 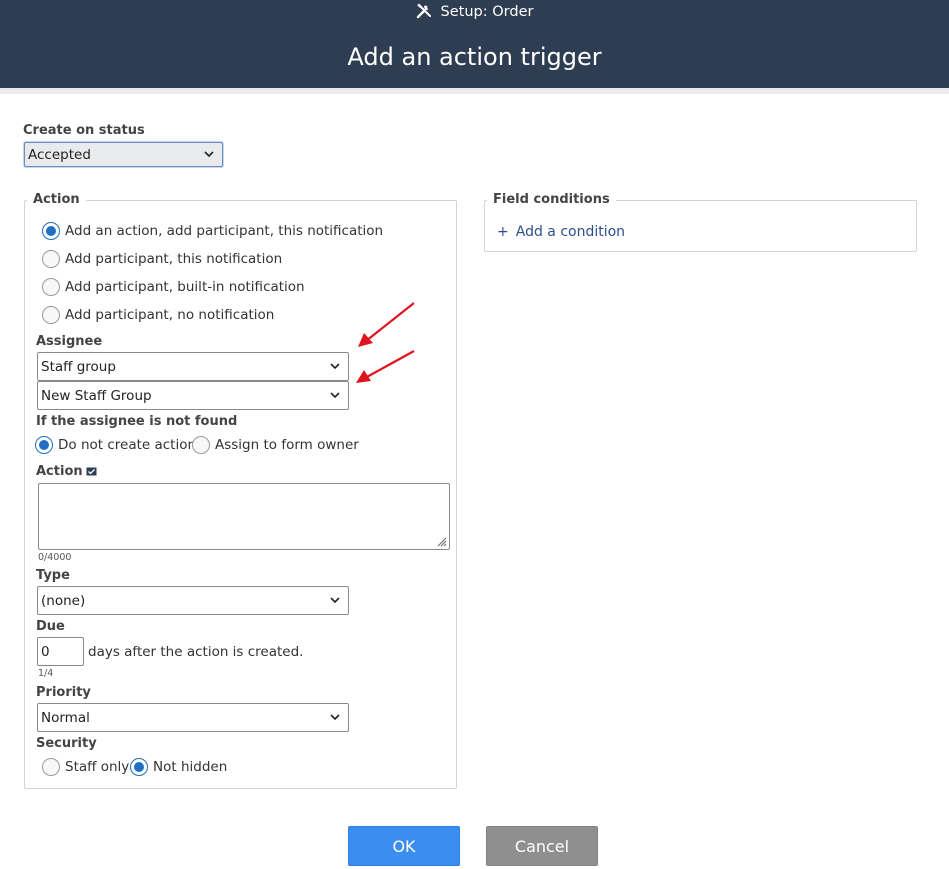 I want to click on create-on-status-value: Accepted, so click(x=59, y=154).